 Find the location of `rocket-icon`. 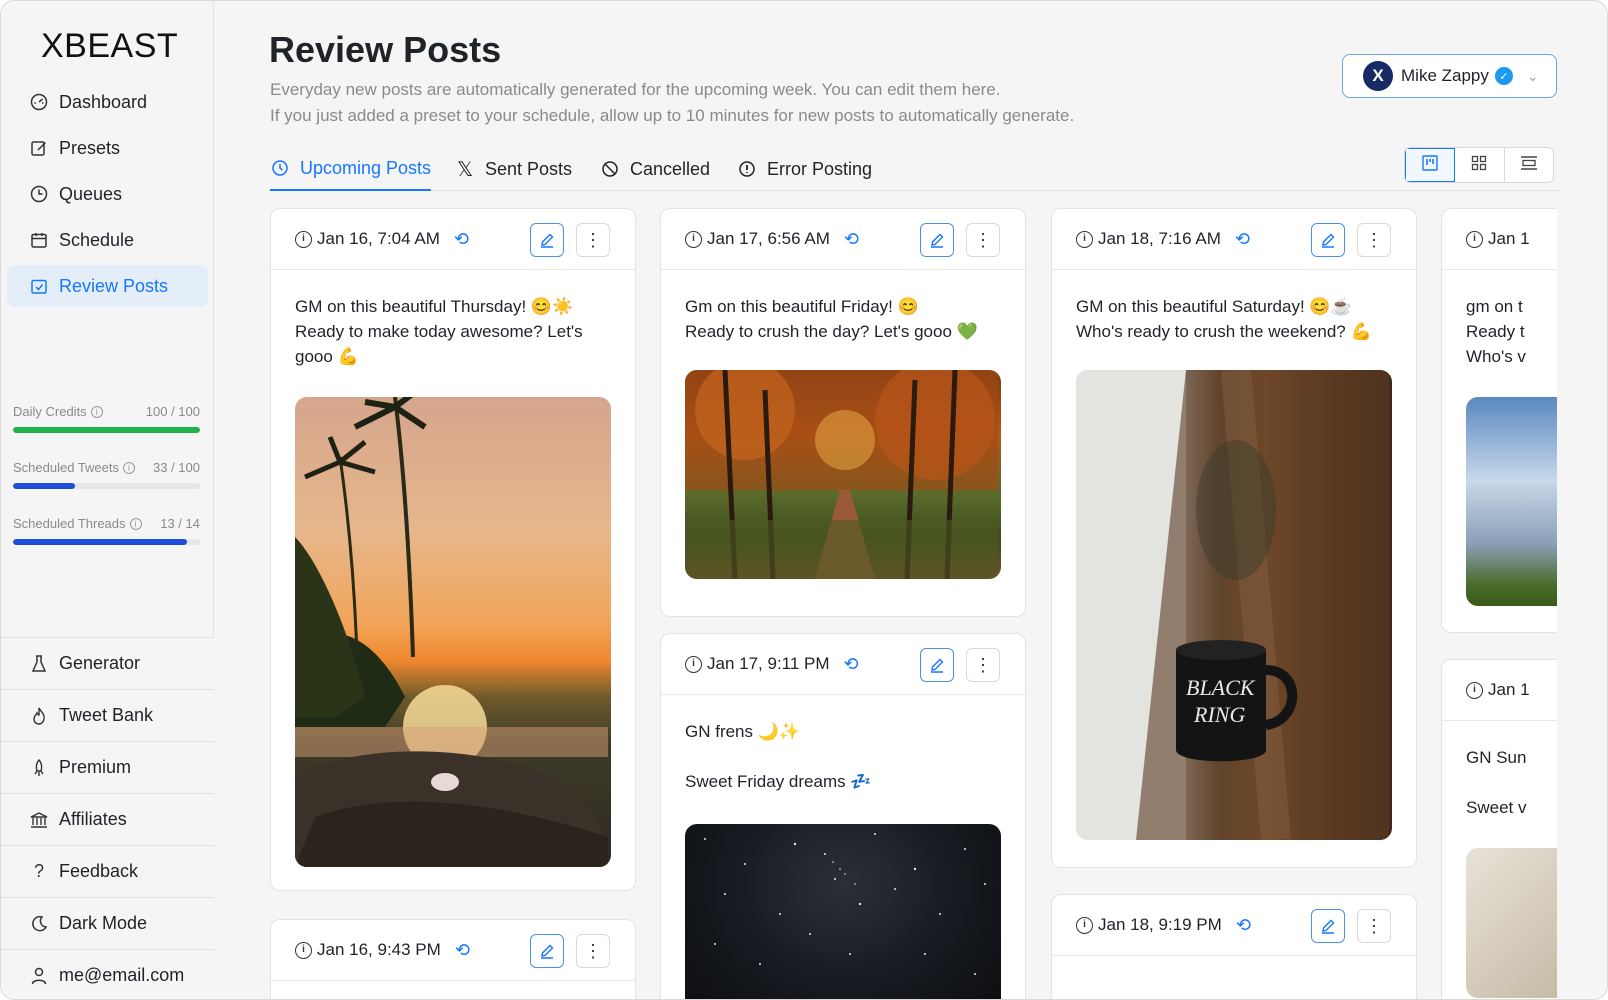

rocket-icon is located at coordinates (39, 767).